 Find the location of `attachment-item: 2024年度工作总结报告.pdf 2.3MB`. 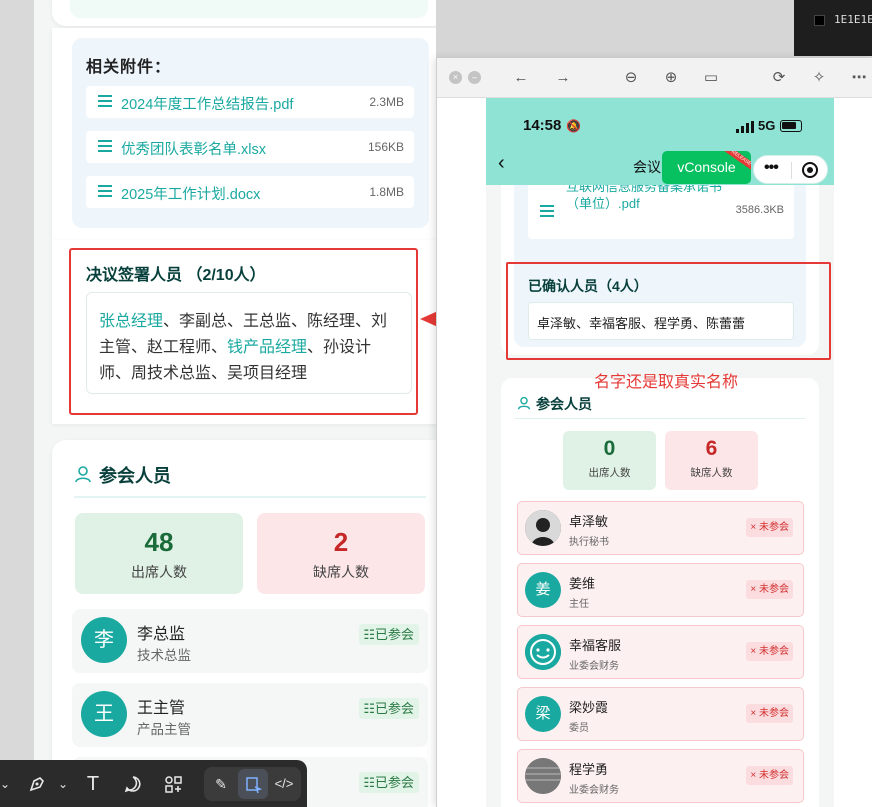

attachment-item: 2024年度工作总结报告.pdf 2.3MB is located at coordinates (250, 102).